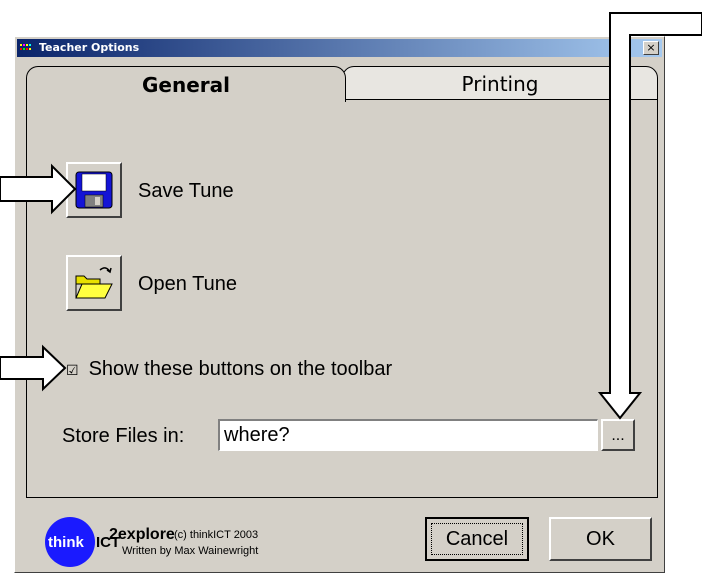  I want to click on tab-general: General, so click(186, 84).